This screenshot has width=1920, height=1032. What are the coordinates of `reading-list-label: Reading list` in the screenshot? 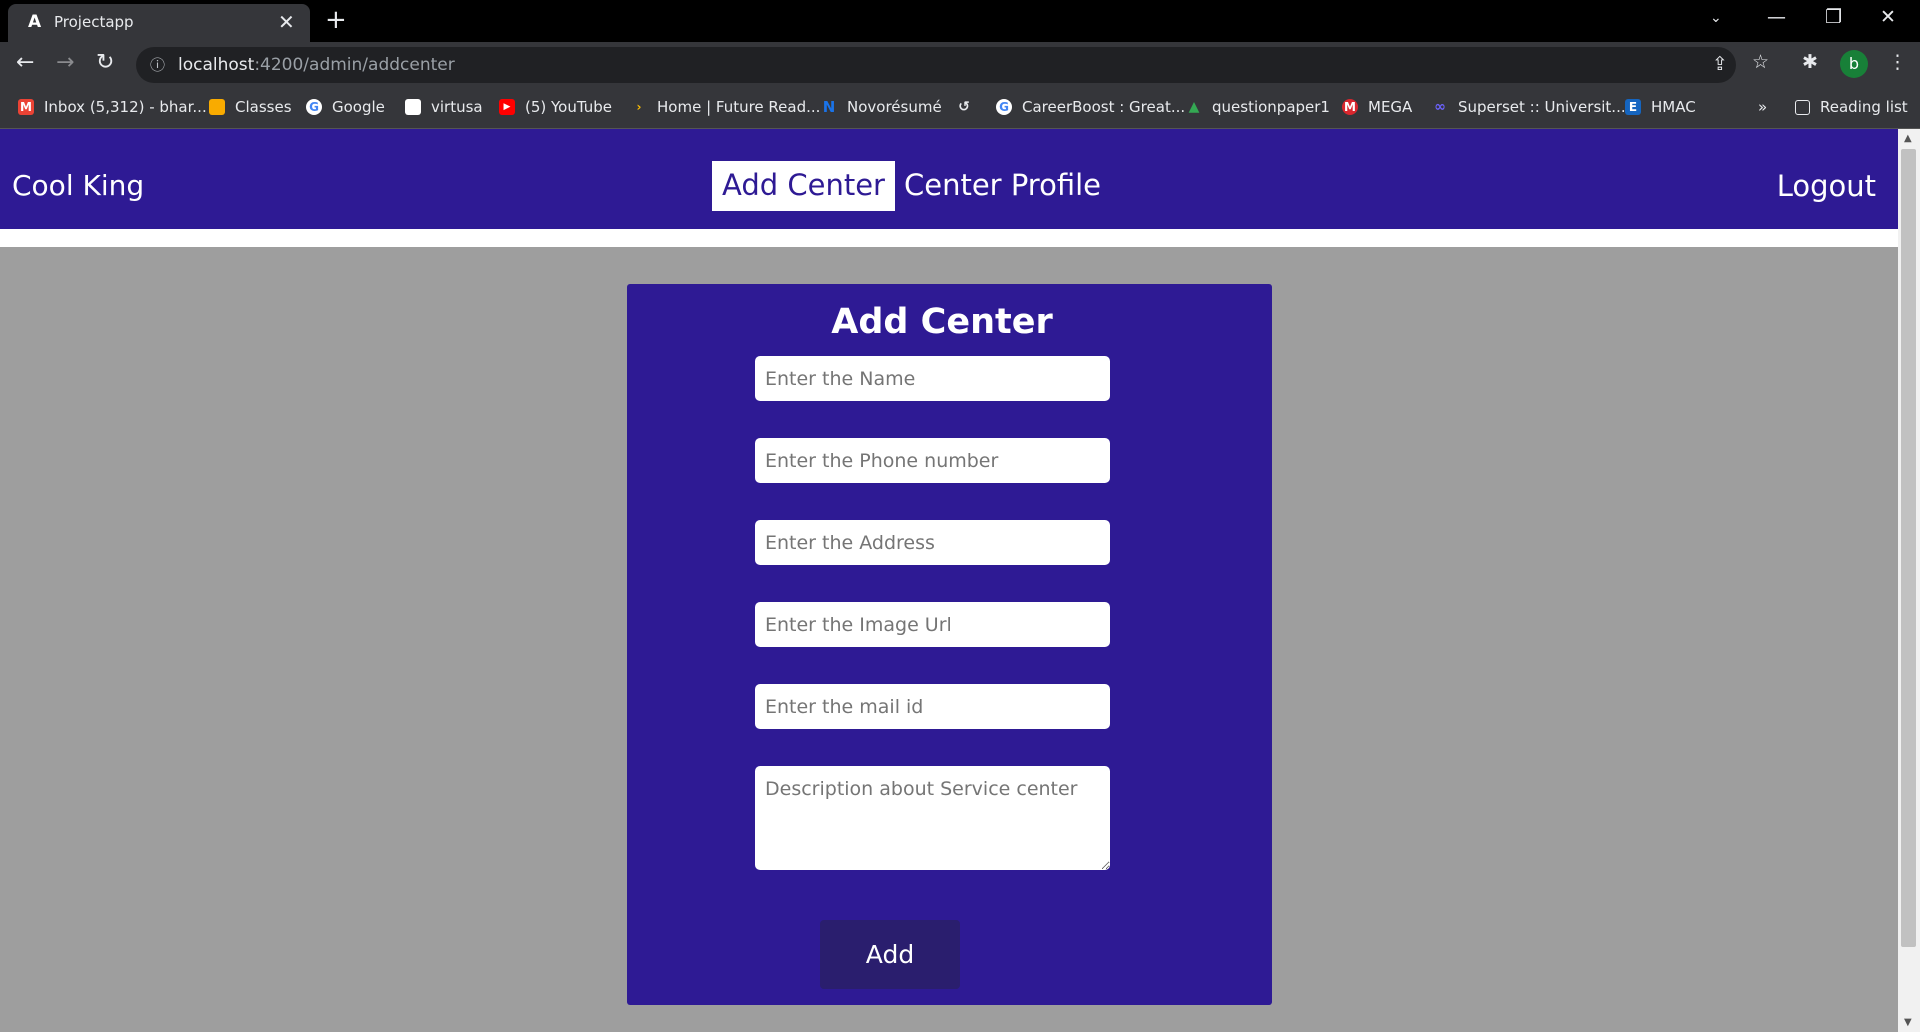 It's located at (1864, 107).